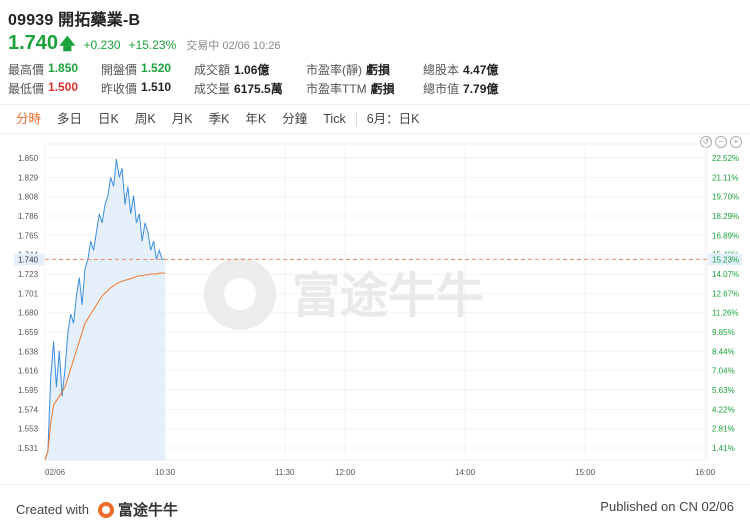  I want to click on stat-value: 1.520, so click(156, 68).